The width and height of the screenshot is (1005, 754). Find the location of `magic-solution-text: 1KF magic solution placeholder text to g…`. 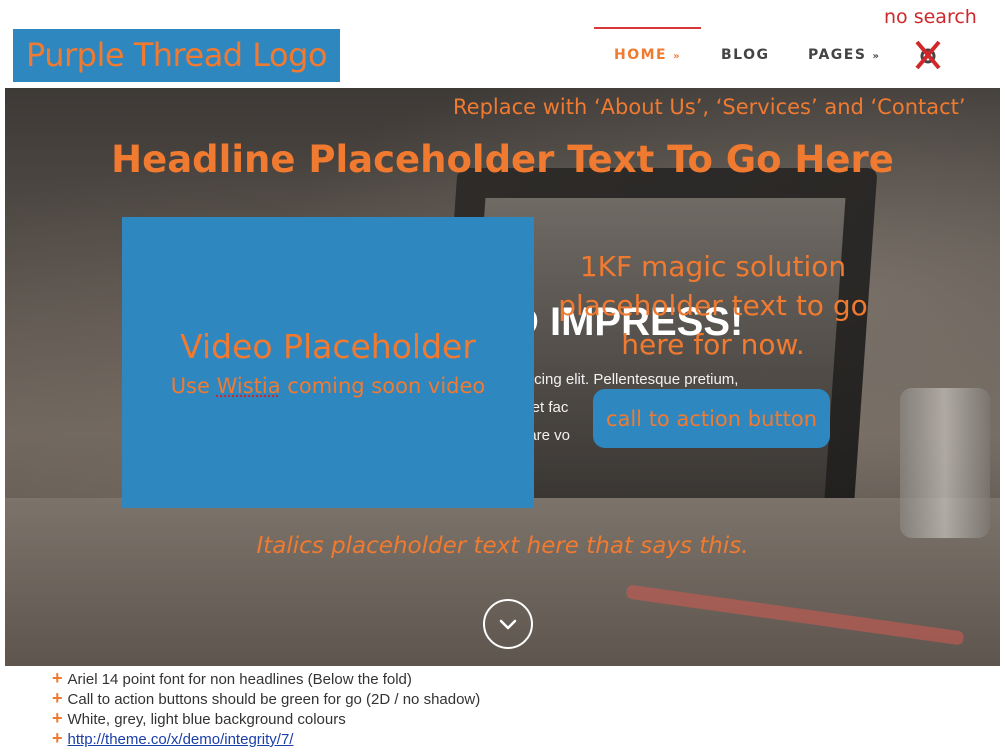

magic-solution-text: 1KF magic solution placeholder text to g… is located at coordinates (713, 305).